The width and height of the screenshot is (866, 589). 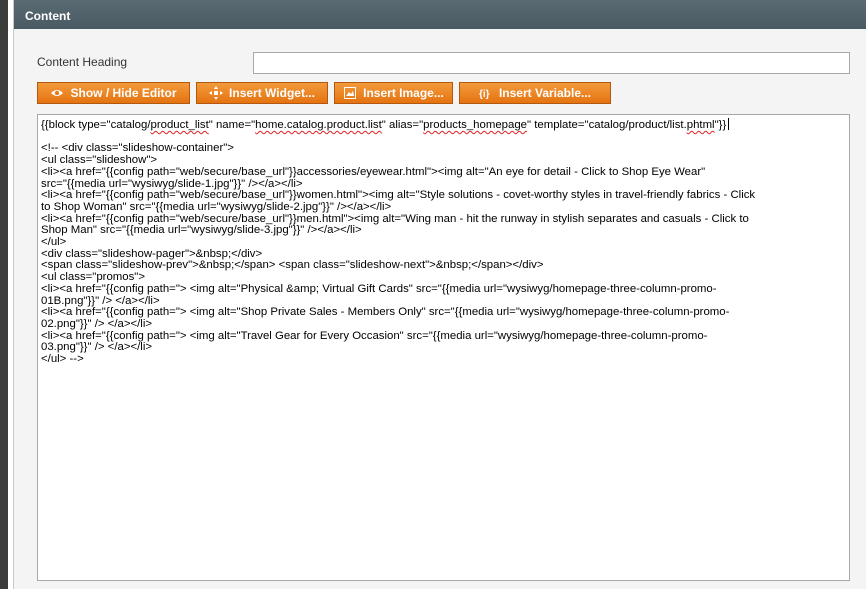 I want to click on left-edge-bar, so click(x=4, y=294).